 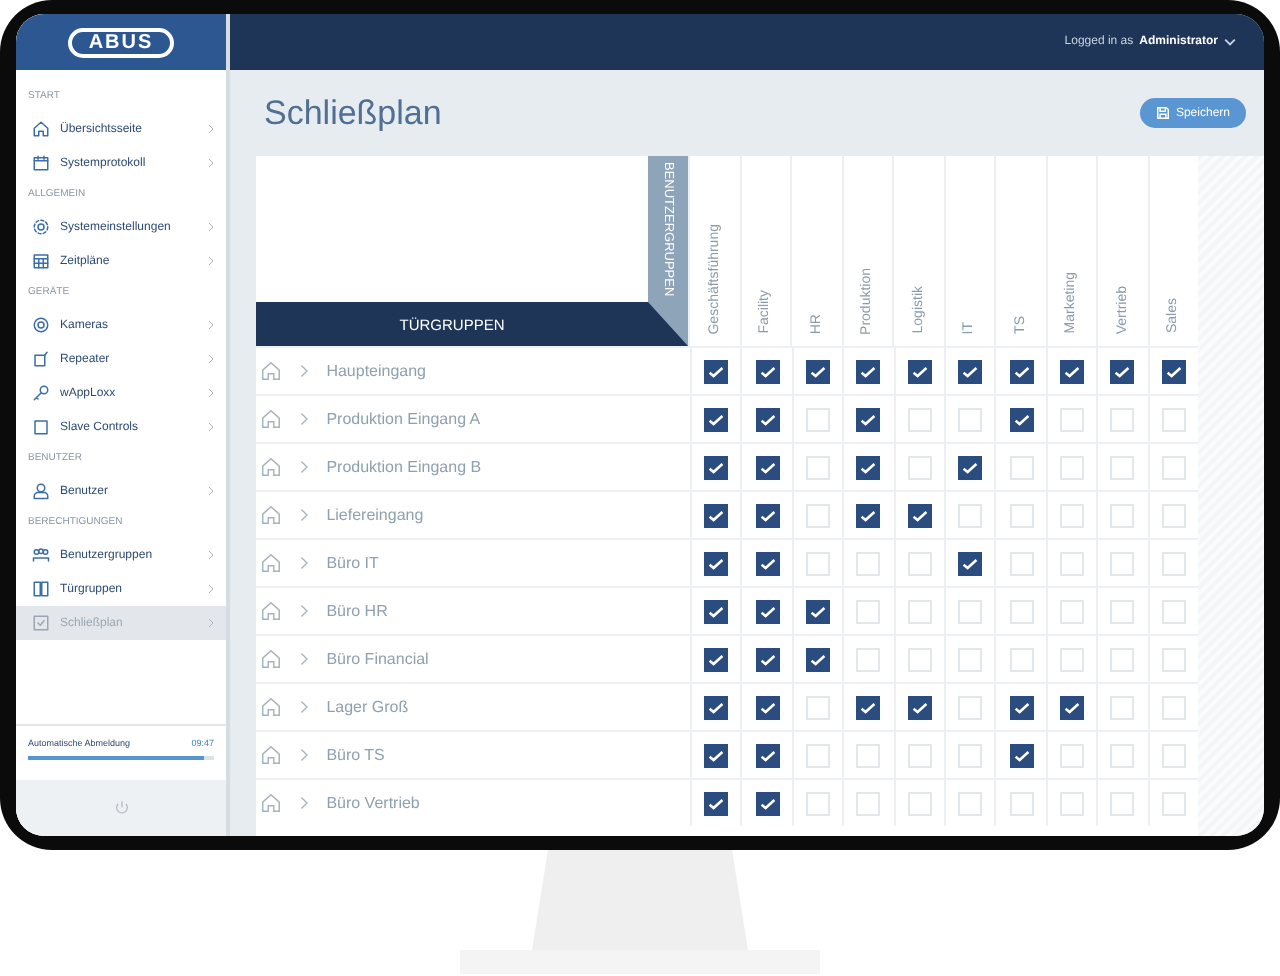 What do you see at coordinates (41, 227) in the screenshot?
I see `settings-icon` at bounding box center [41, 227].